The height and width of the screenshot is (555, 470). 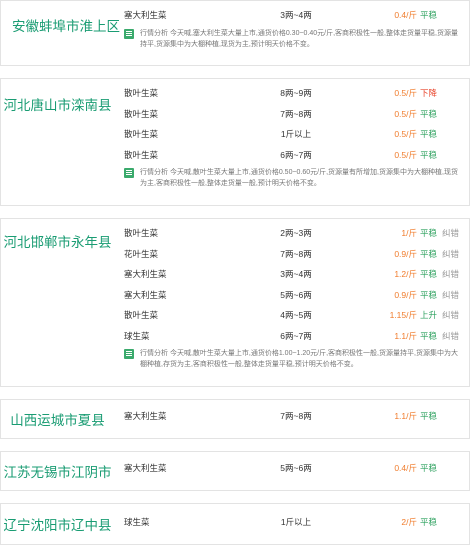 I want to click on market-block: 辽宁沈阳市辽中县 球生菜 1斤以上 2/斤 平稳, so click(x=235, y=524).